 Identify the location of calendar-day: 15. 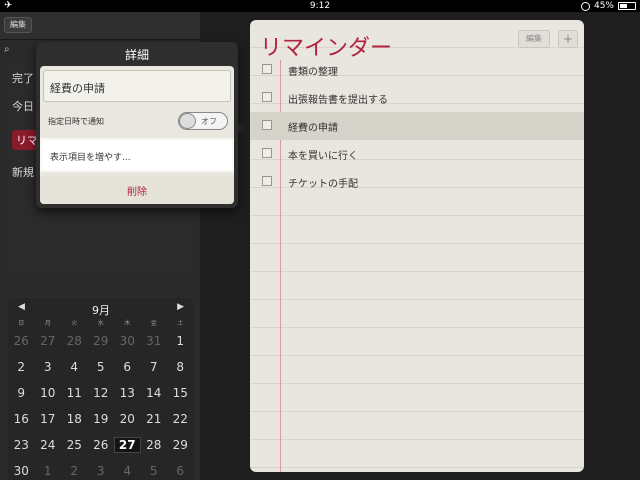
(180, 393).